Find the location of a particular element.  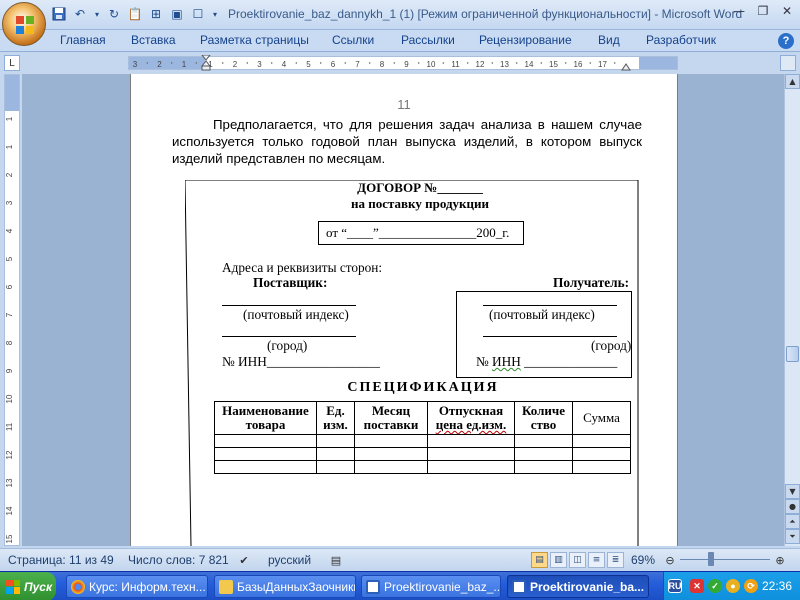

tab-developer: Разработчик is located at coordinates (681, 40).